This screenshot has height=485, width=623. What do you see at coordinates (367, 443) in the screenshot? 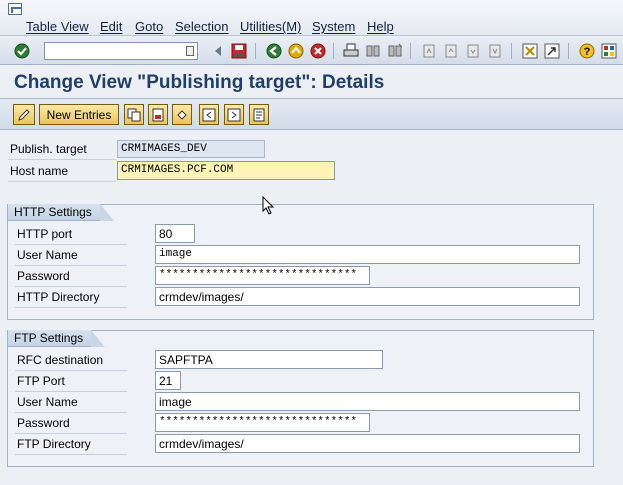
I see `ftp-directory-field: crmdev/images/` at bounding box center [367, 443].